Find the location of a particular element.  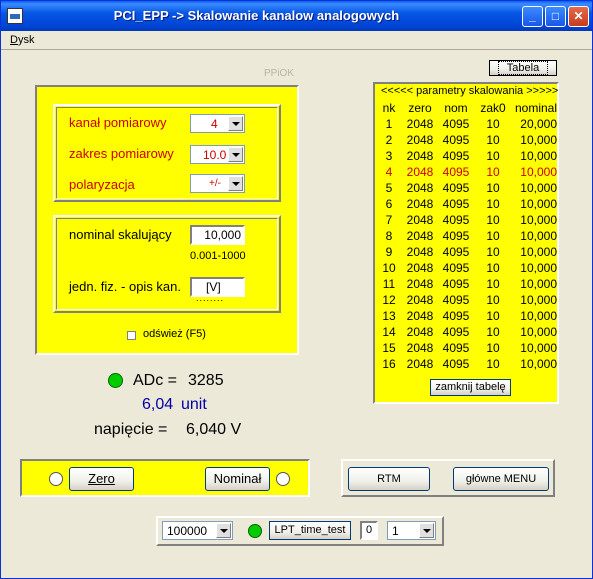

table-header-zero: zero is located at coordinates (420, 108).